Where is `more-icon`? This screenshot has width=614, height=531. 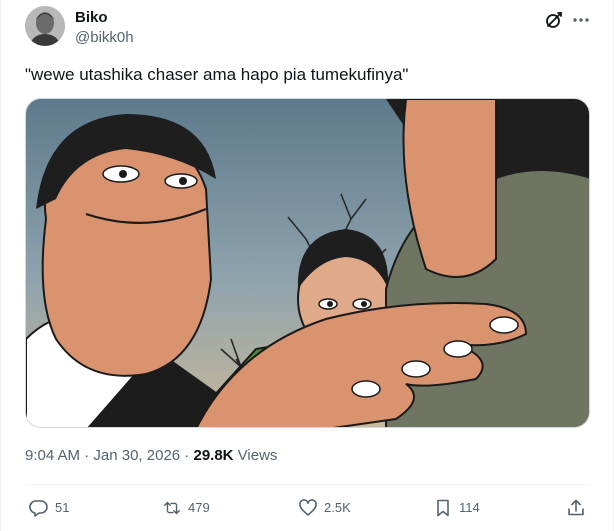
more-icon is located at coordinates (581, 20).